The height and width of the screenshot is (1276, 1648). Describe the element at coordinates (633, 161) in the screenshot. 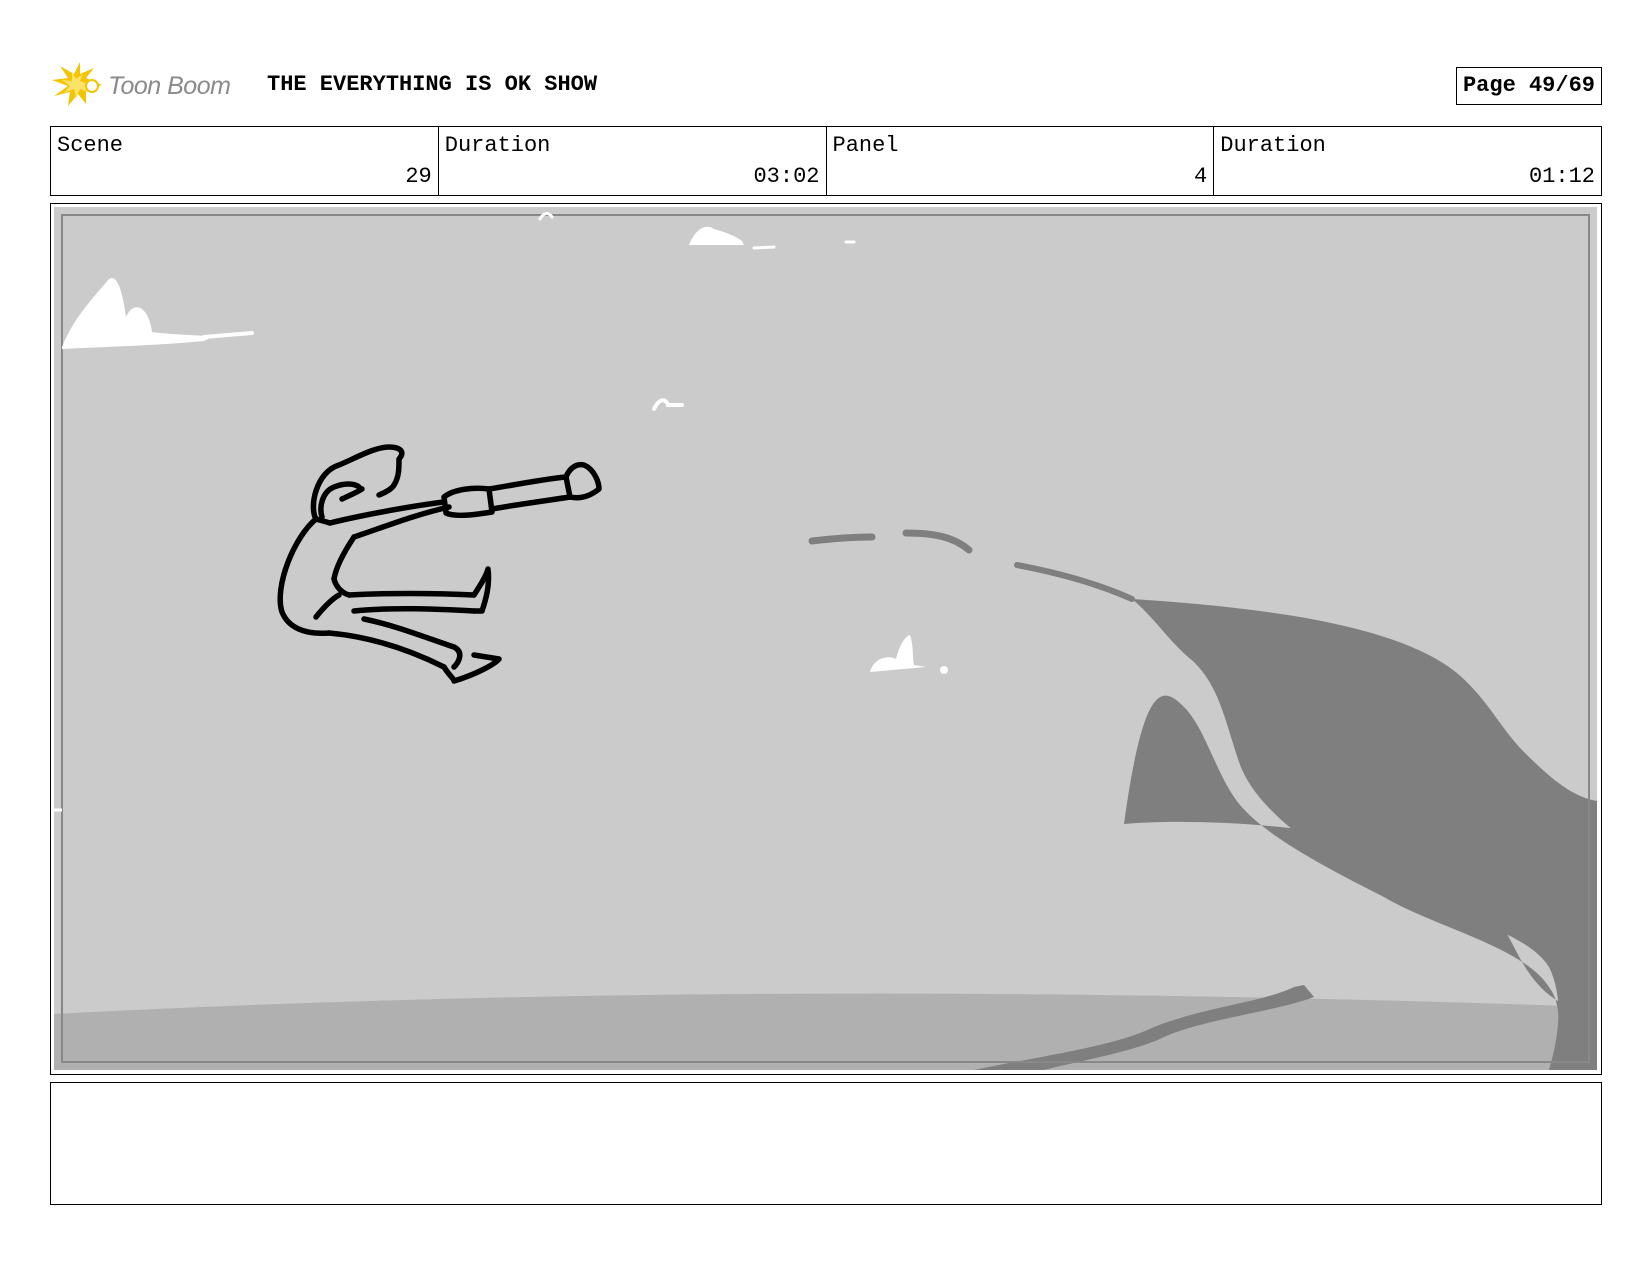

I see `scene-duration-cell: Duration 03:02` at that location.